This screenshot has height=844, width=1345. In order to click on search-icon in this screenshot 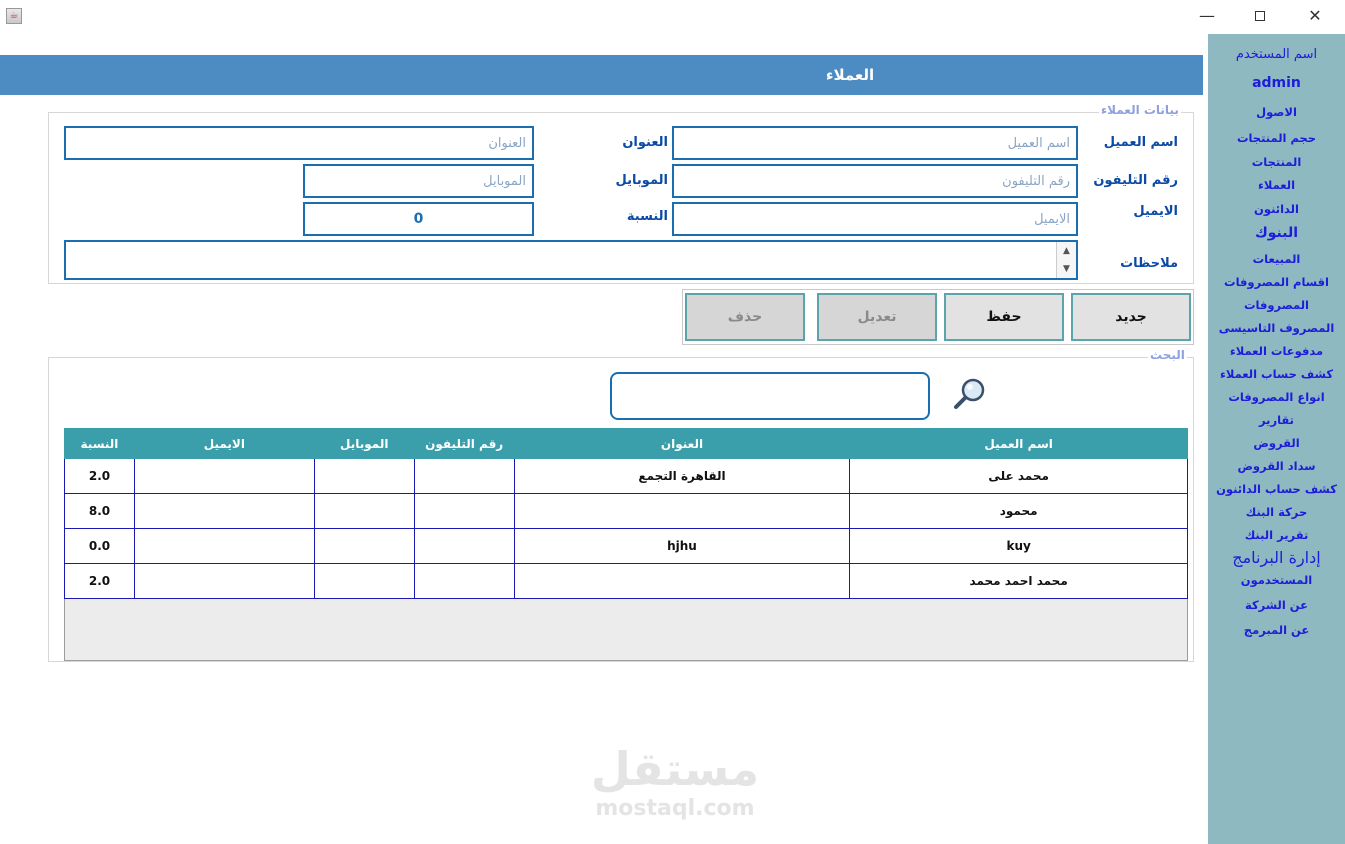, I will do `click(970, 394)`.